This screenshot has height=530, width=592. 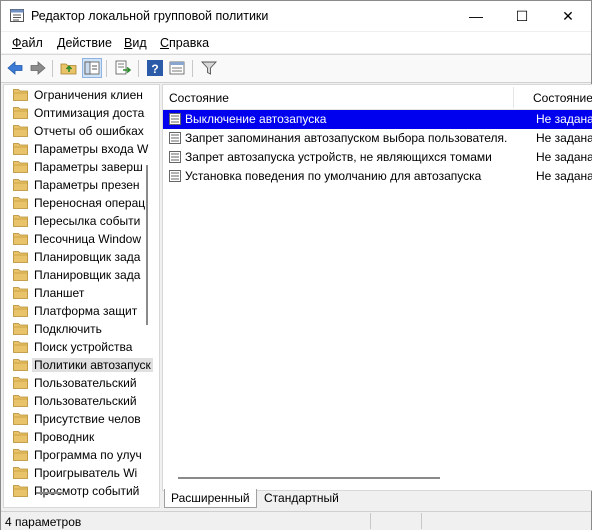 What do you see at coordinates (79, 491) in the screenshot?
I see `tree-item: Просмотр событий` at bounding box center [79, 491].